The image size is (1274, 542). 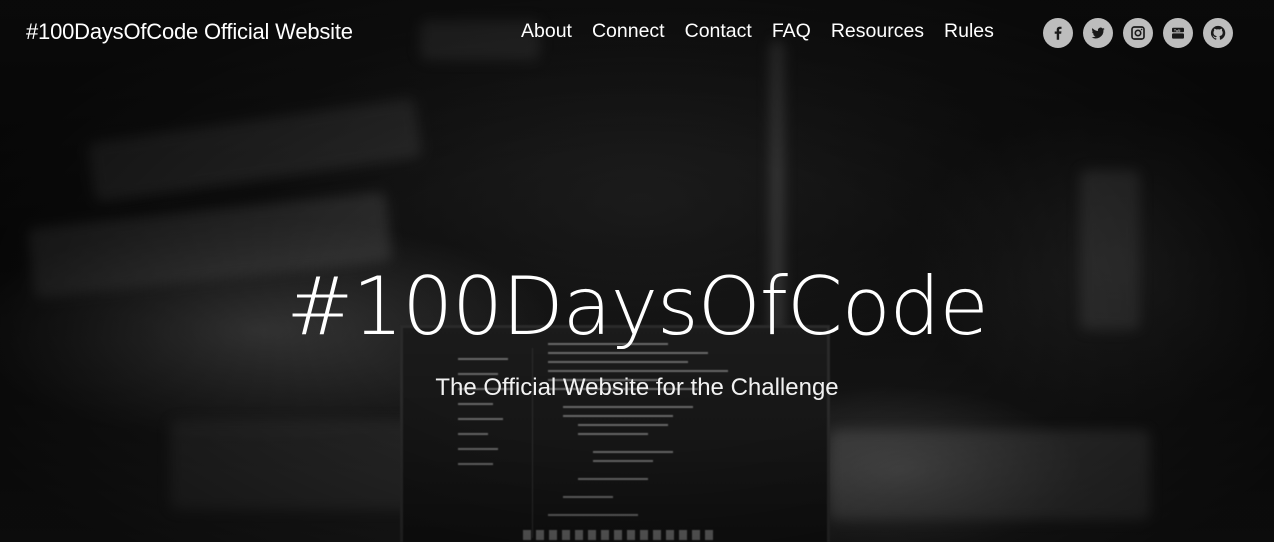 I want to click on nav-connect: Connect, so click(x=628, y=31).